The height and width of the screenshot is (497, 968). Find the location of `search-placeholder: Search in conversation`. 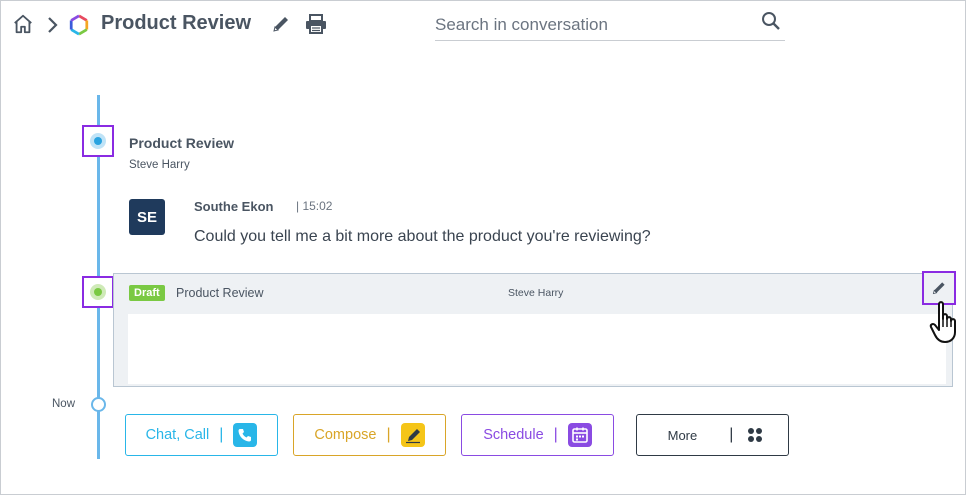

search-placeholder: Search in conversation is located at coordinates (521, 24).